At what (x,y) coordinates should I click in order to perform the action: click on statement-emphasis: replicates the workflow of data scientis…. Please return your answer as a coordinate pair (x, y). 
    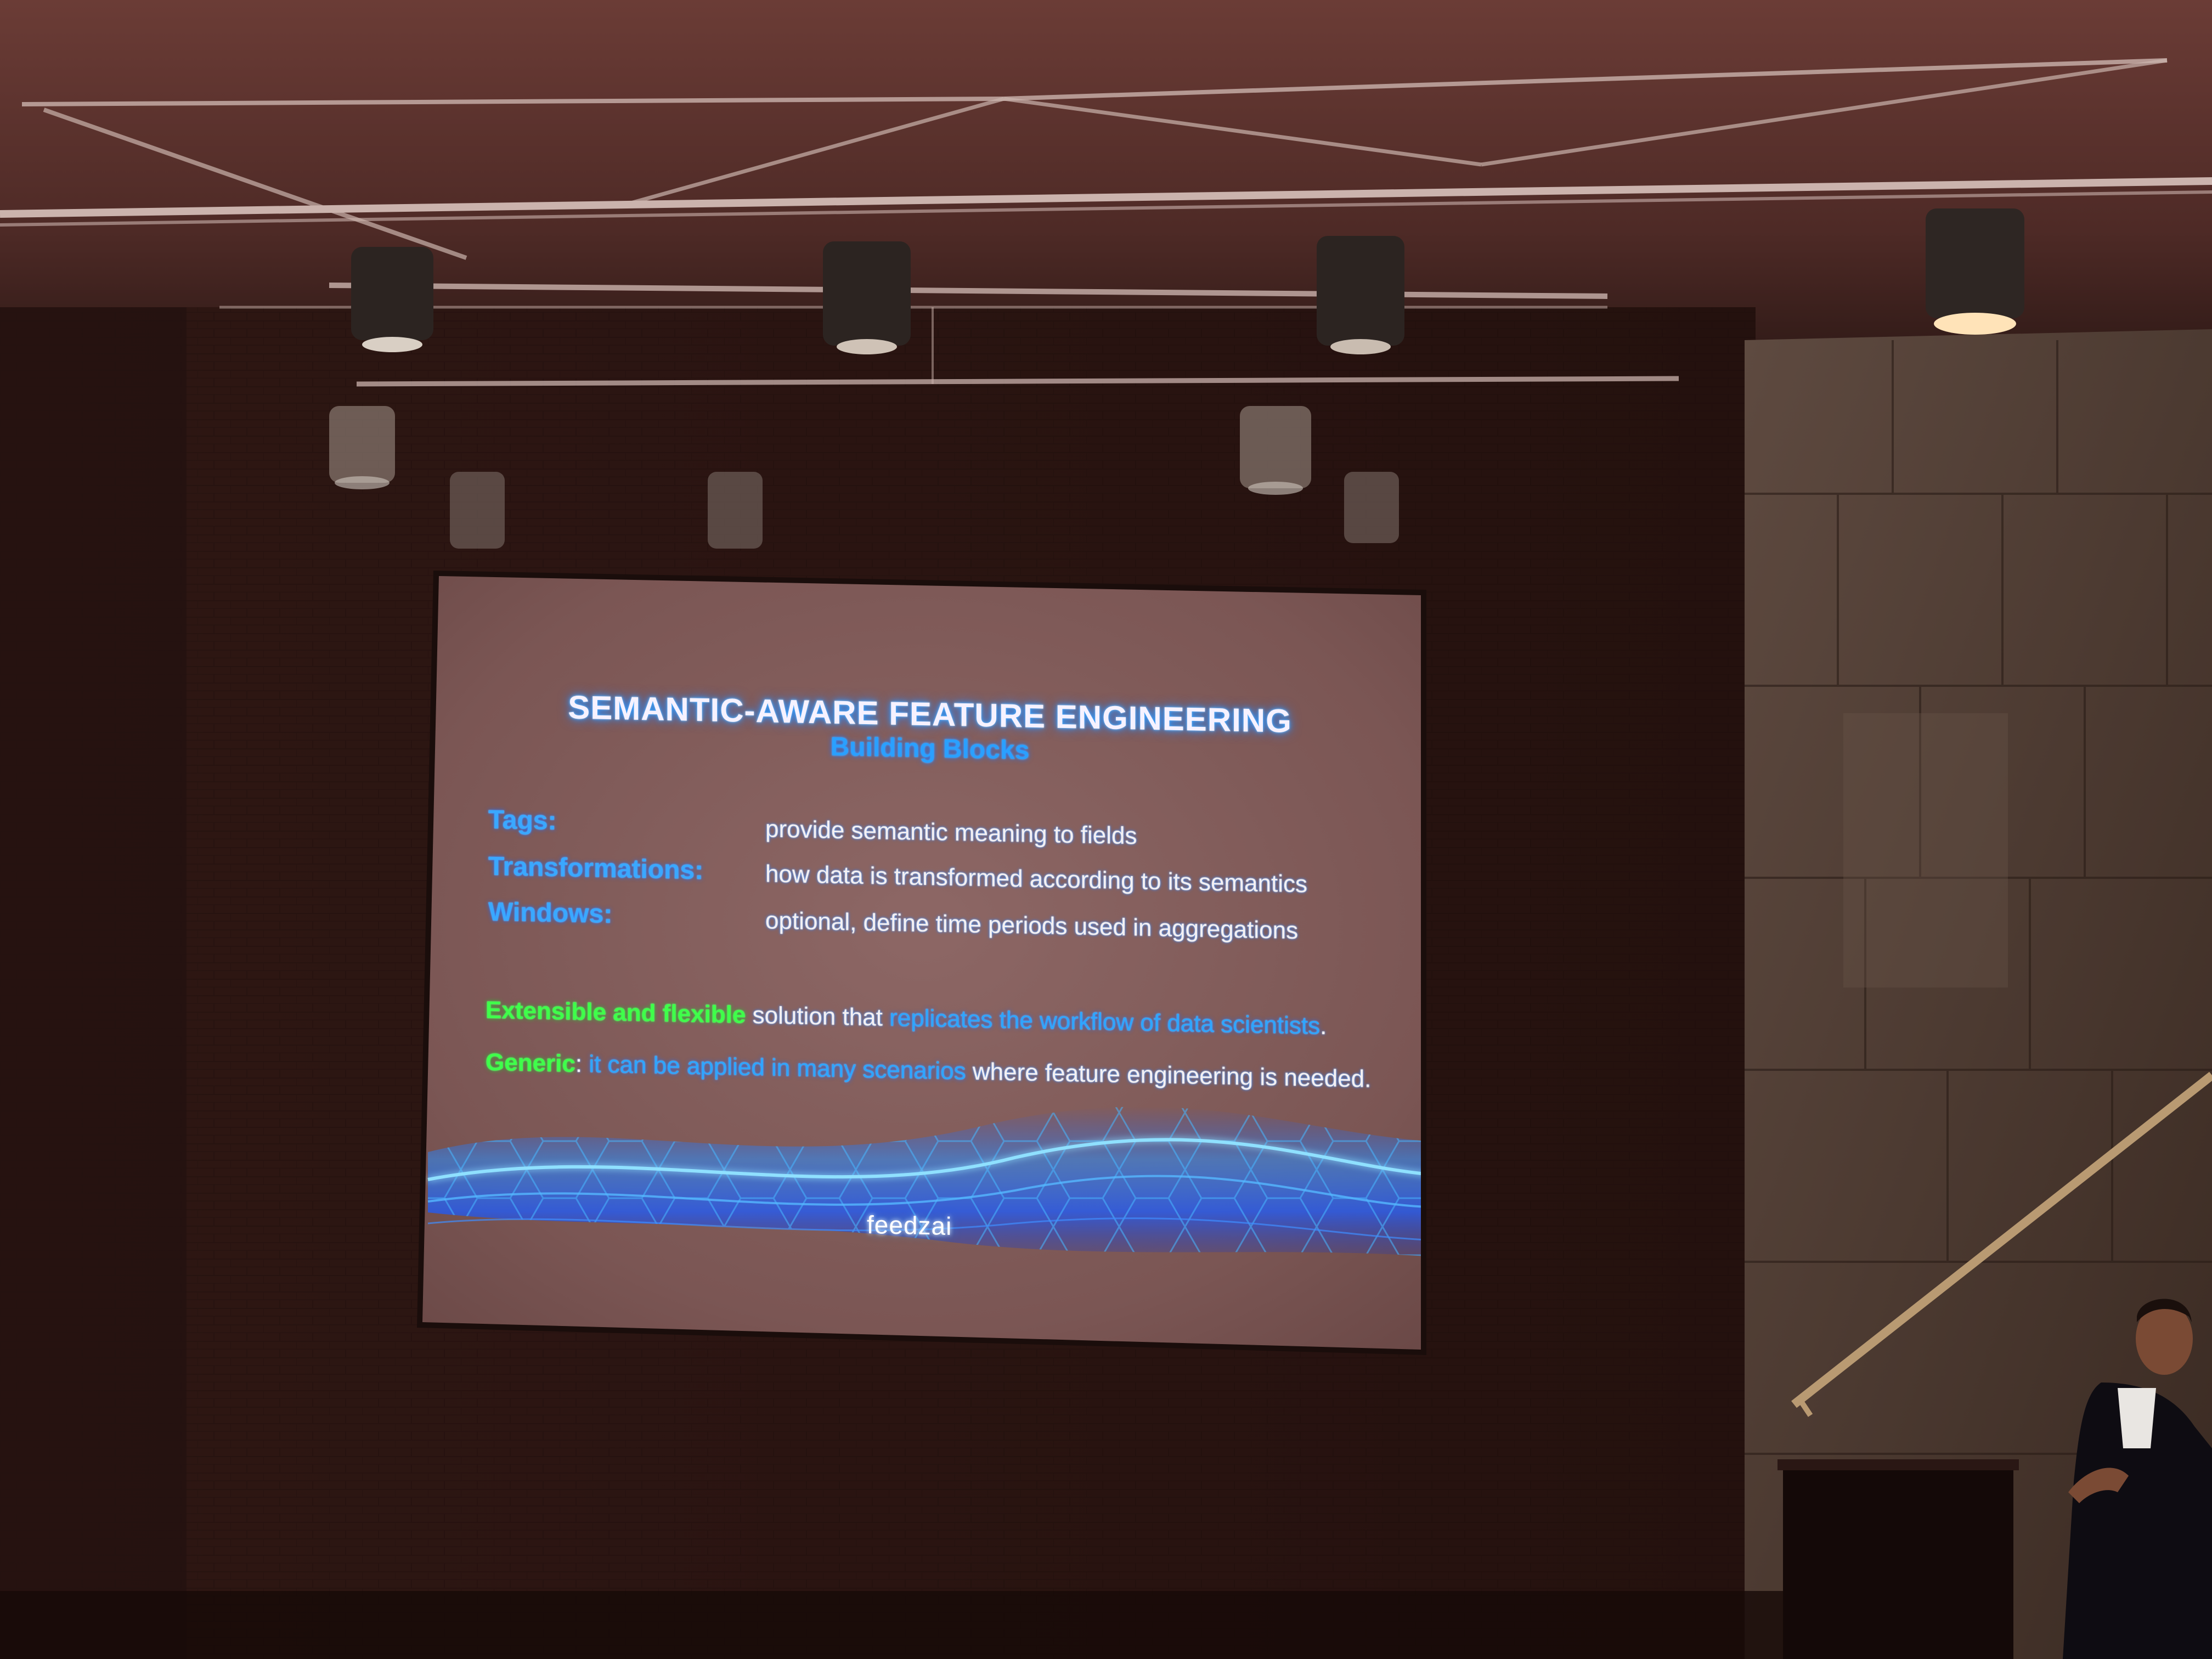
    Looking at the image, I should click on (1105, 1022).